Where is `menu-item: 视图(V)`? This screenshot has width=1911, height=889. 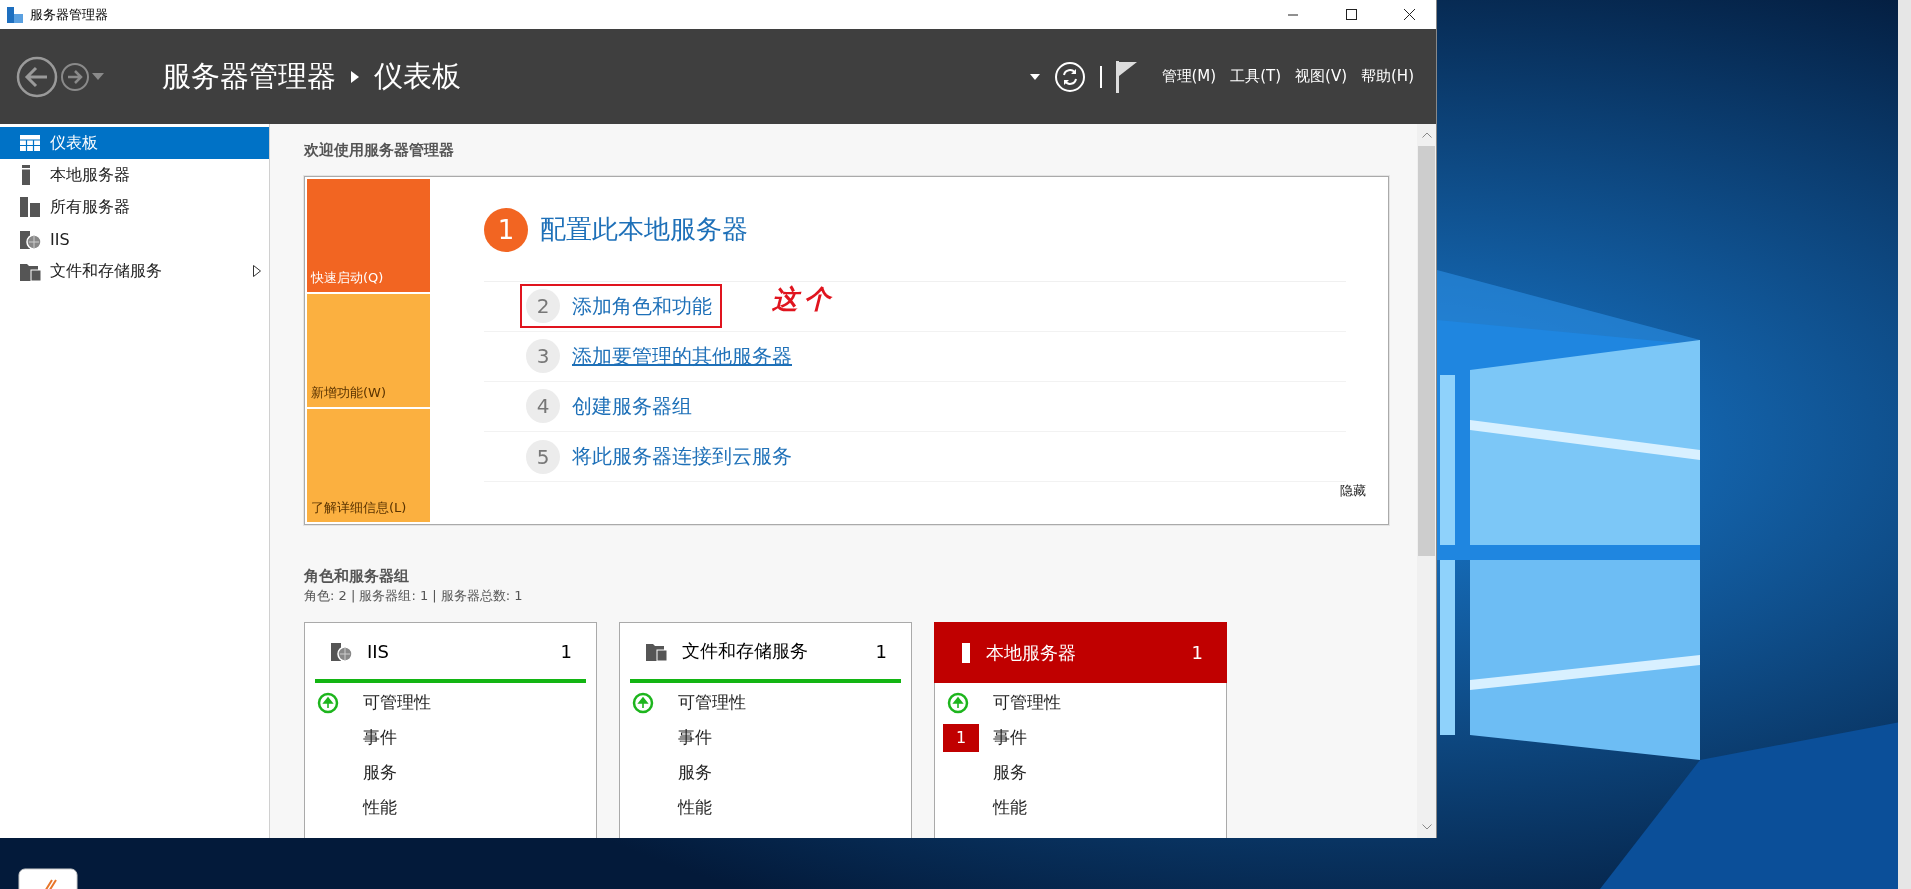
menu-item: 视图(V) is located at coordinates (1321, 76).